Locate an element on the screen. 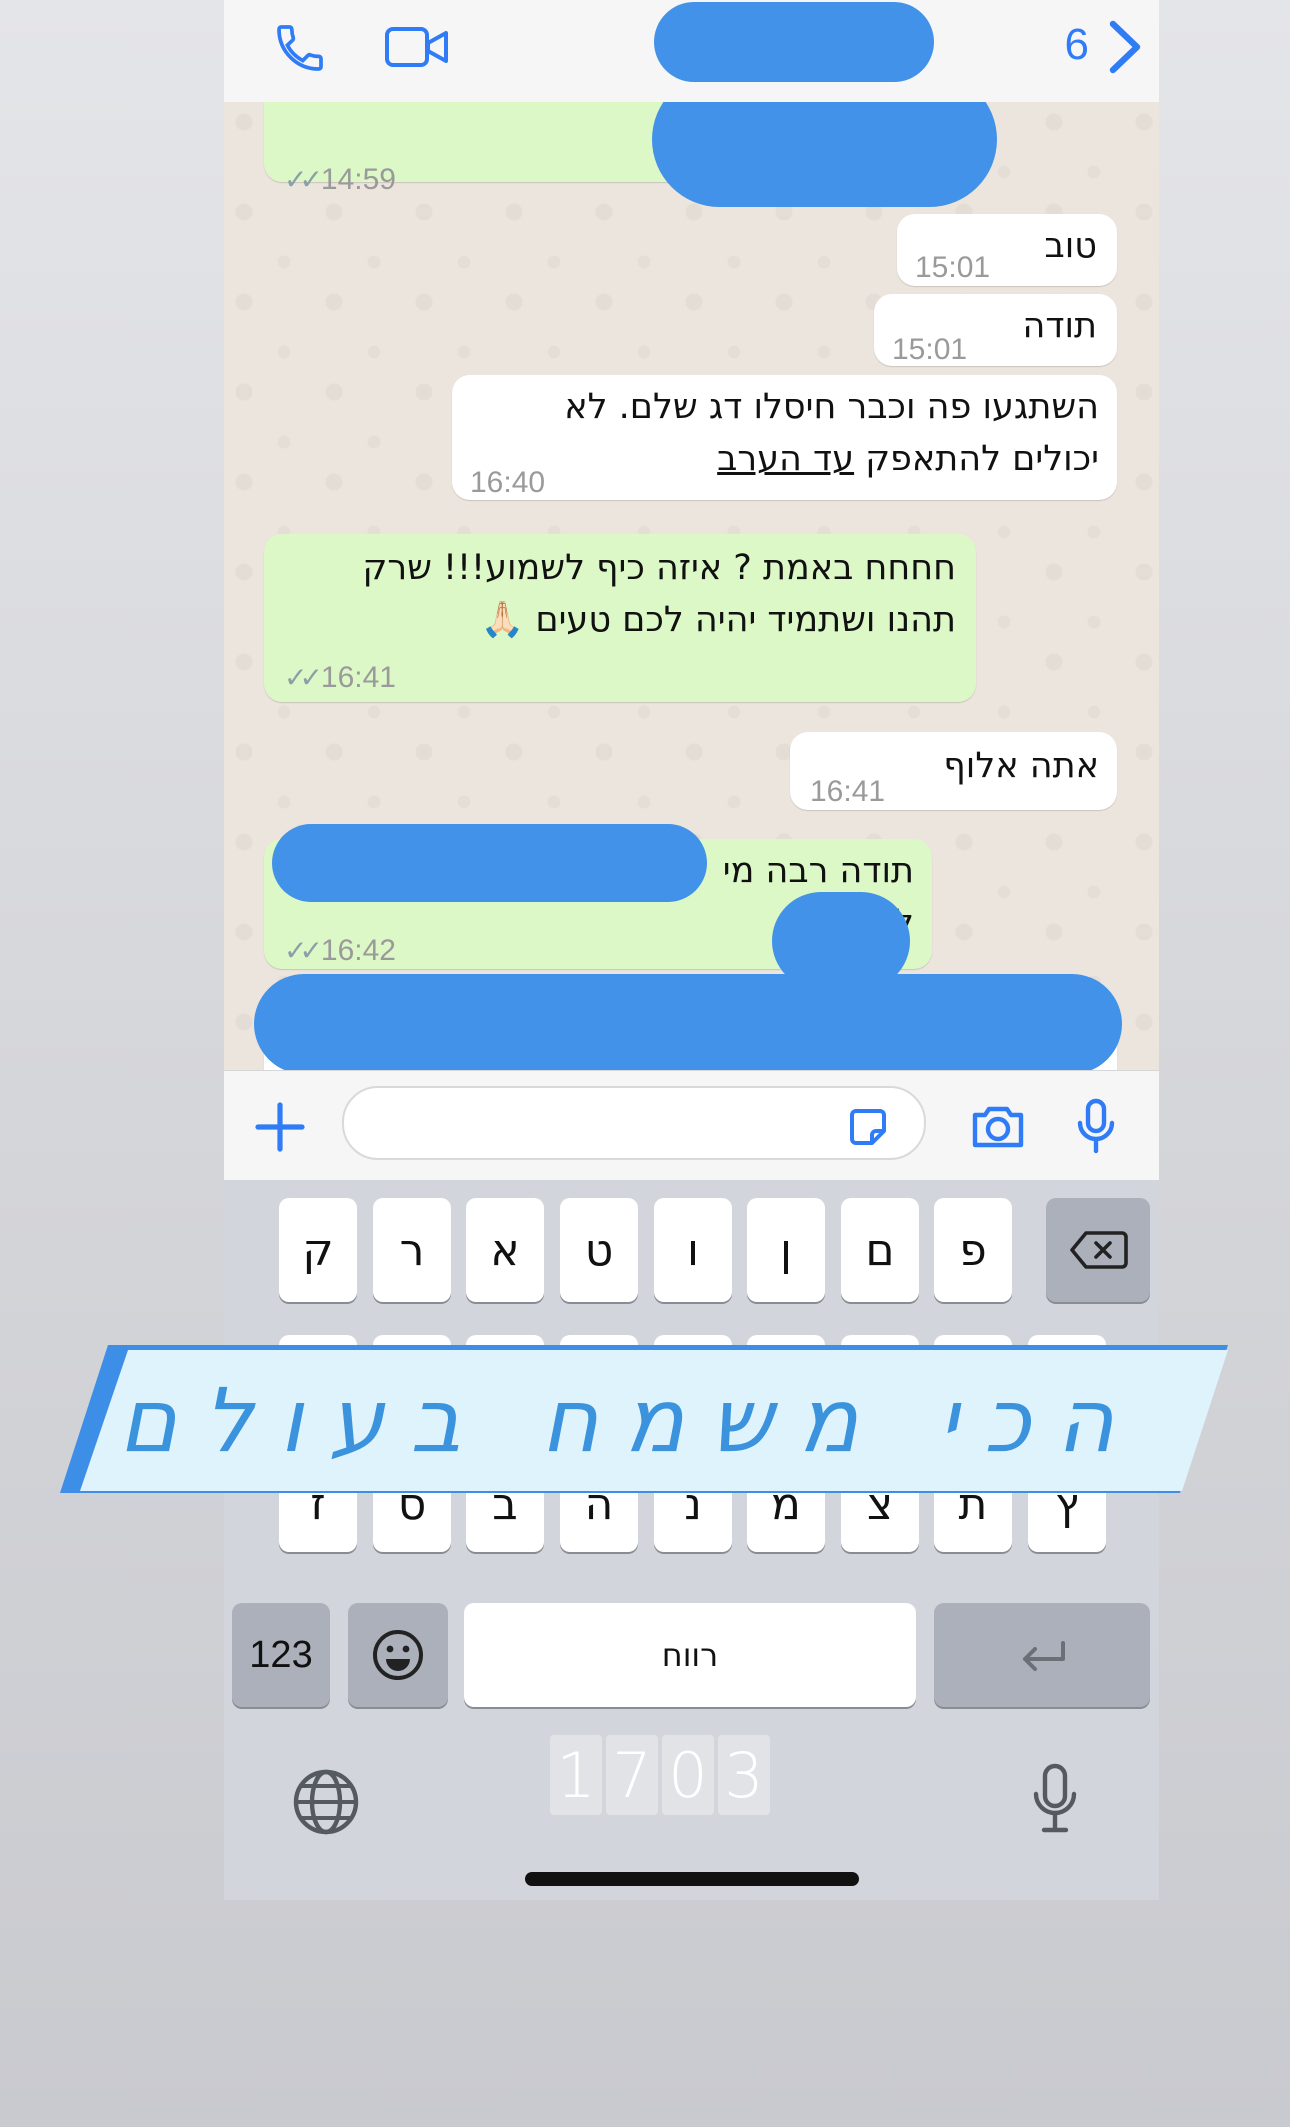 Image resolution: width=1290 pixels, height=2127 pixels. message-input is located at coordinates (634, 1123).